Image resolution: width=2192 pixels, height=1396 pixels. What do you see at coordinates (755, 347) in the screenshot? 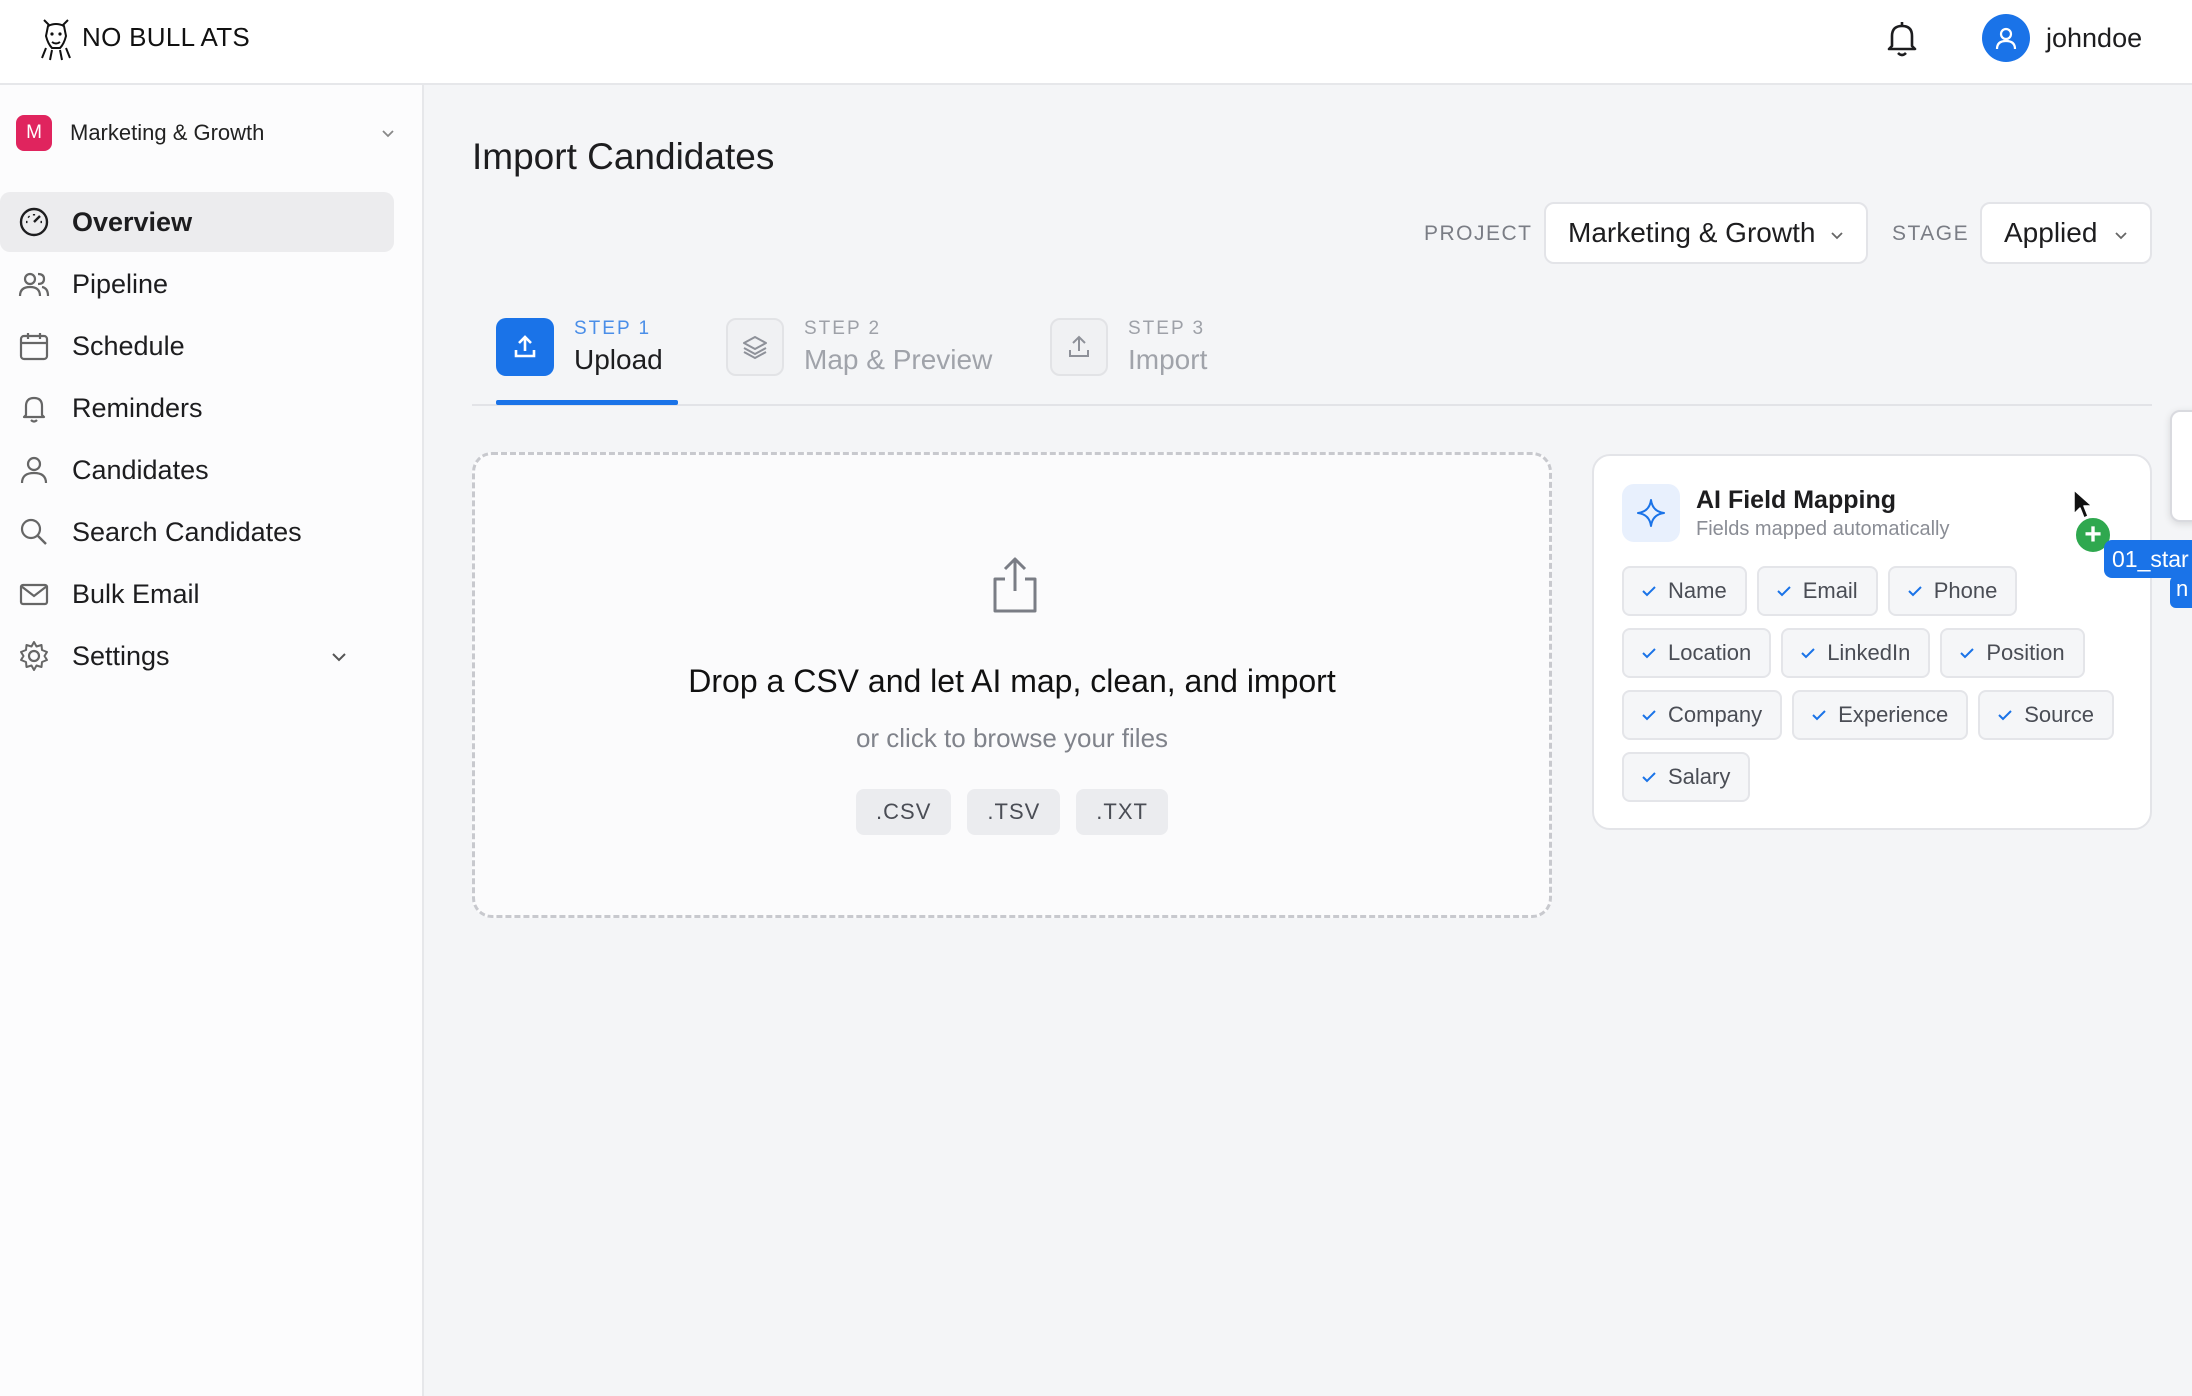
I see `layers-icon` at bounding box center [755, 347].